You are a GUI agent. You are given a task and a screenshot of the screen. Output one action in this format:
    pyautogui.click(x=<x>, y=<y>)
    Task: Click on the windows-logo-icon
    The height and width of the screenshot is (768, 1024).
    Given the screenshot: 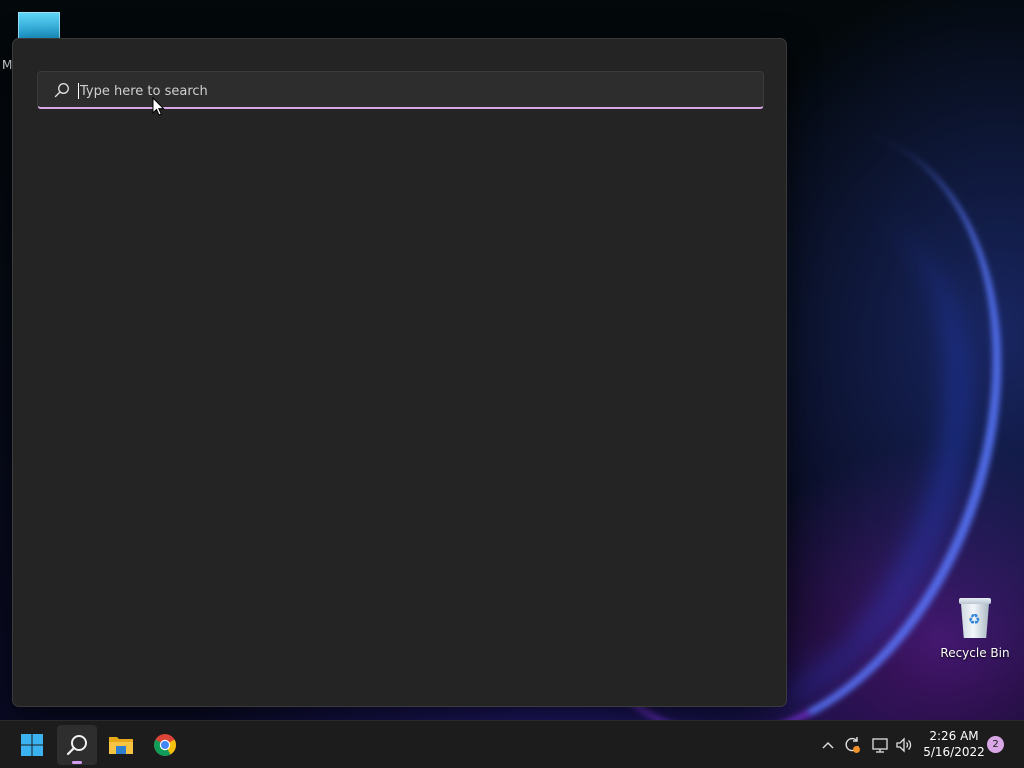 What is the action you would take?
    pyautogui.click(x=32, y=745)
    